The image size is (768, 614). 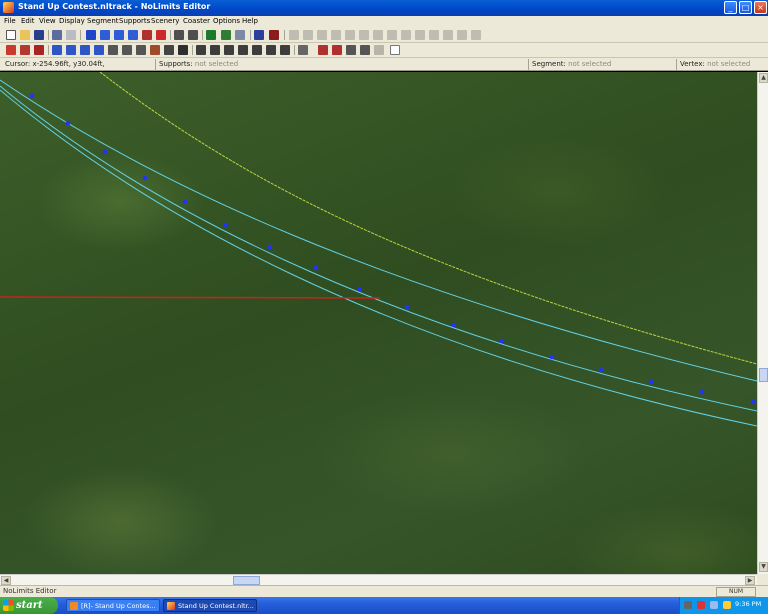 What do you see at coordinates (285, 50) in the screenshot?
I see `support-rail-icon` at bounding box center [285, 50].